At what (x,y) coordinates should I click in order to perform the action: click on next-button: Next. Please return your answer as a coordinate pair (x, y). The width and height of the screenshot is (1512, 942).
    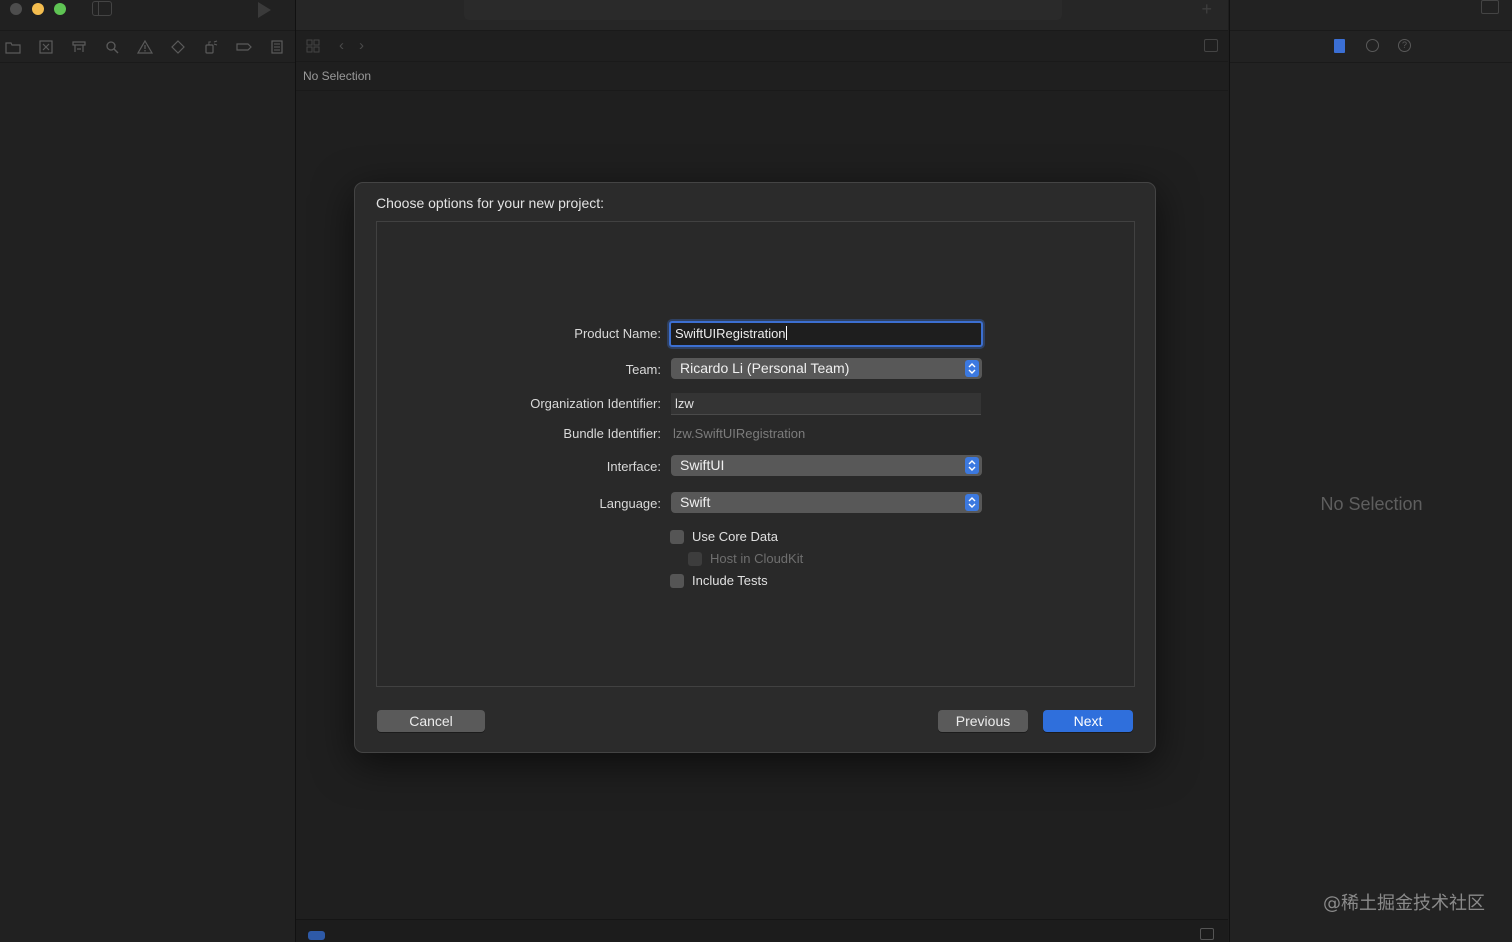
    Looking at the image, I should click on (1088, 721).